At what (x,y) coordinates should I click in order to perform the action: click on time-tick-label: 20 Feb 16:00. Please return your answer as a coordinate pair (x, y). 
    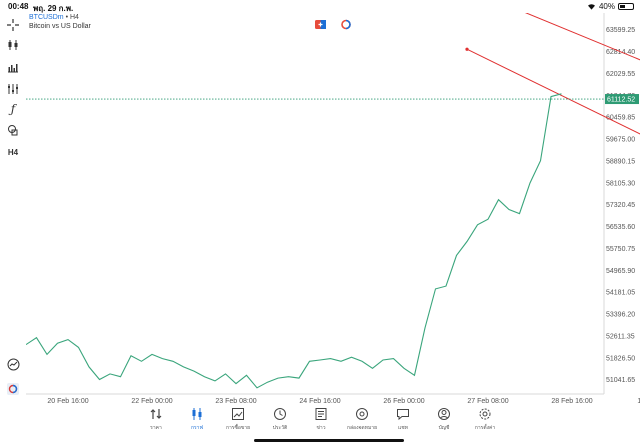
    Looking at the image, I should click on (67, 401).